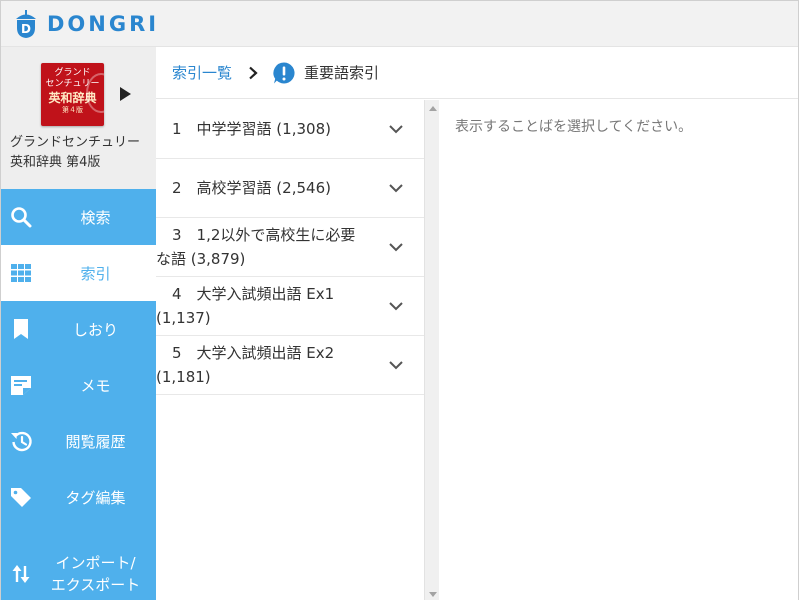 The image size is (799, 600). I want to click on chevron-right-icon, so click(253, 72).